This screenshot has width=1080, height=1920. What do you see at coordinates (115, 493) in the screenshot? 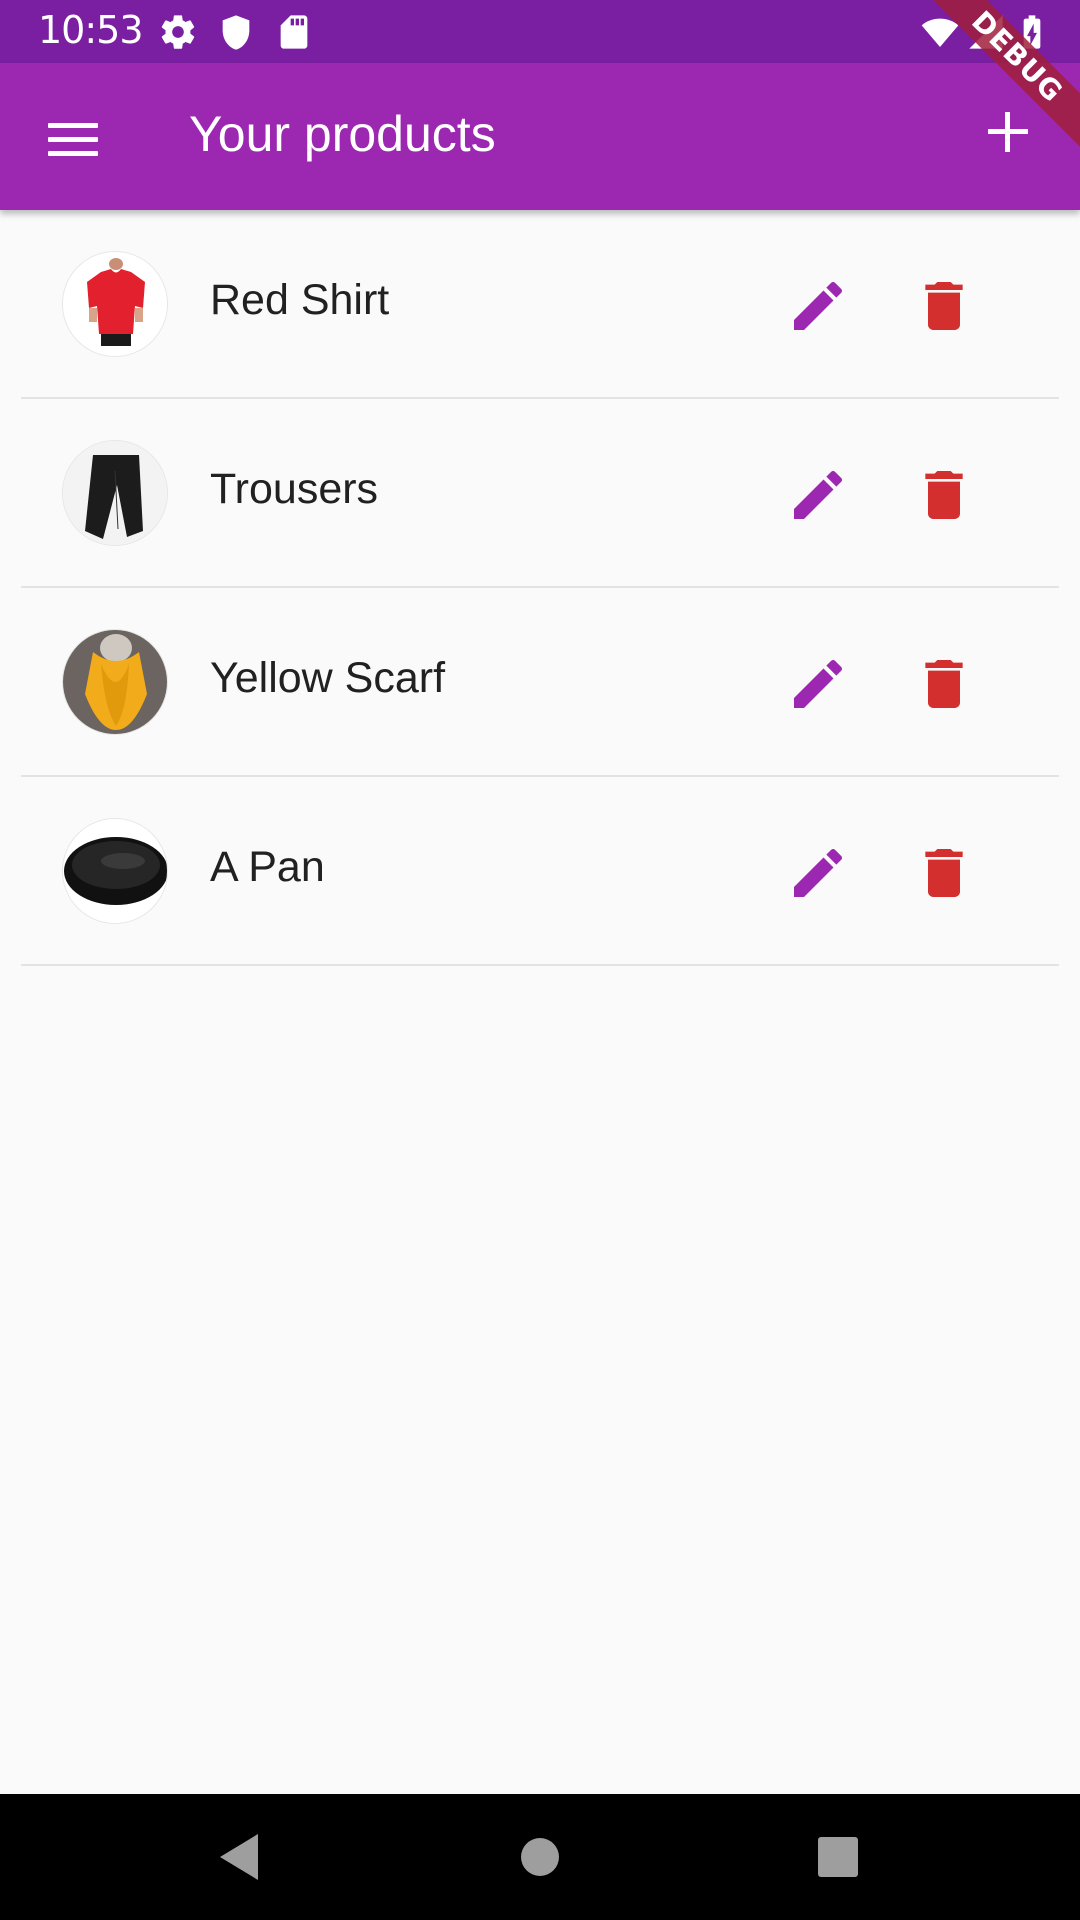
I see `product-thumbnail-trousers` at bounding box center [115, 493].